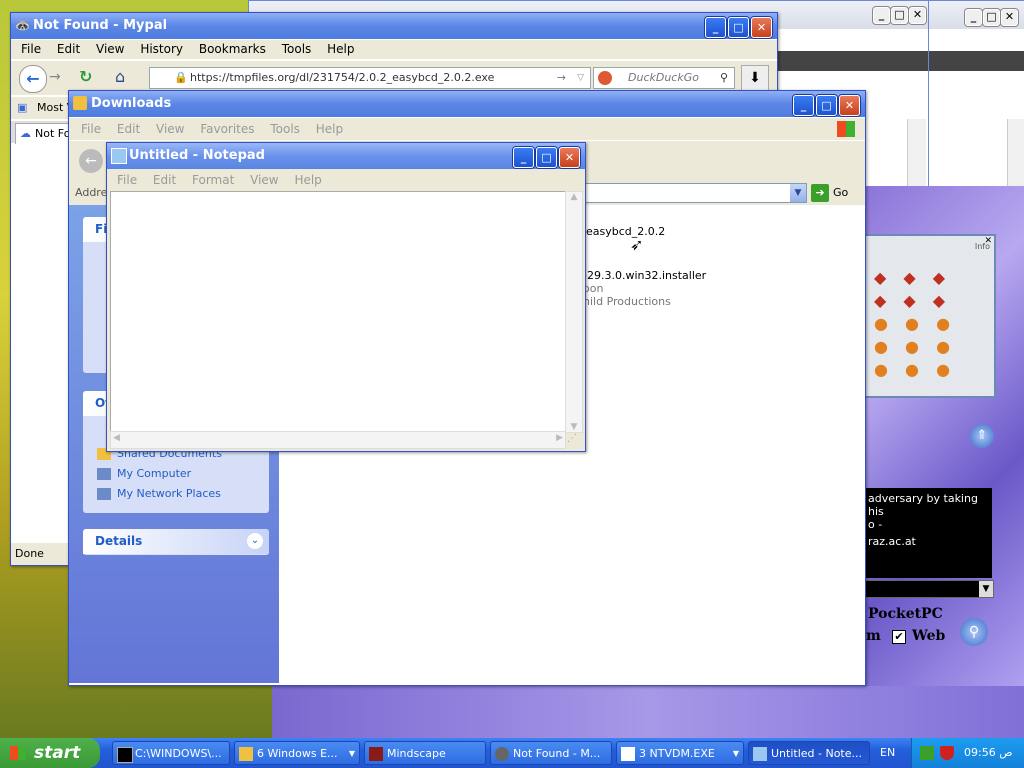 Image resolution: width=1024 pixels, height=768 pixels. I want to click on start-button: start, so click(50, 753).